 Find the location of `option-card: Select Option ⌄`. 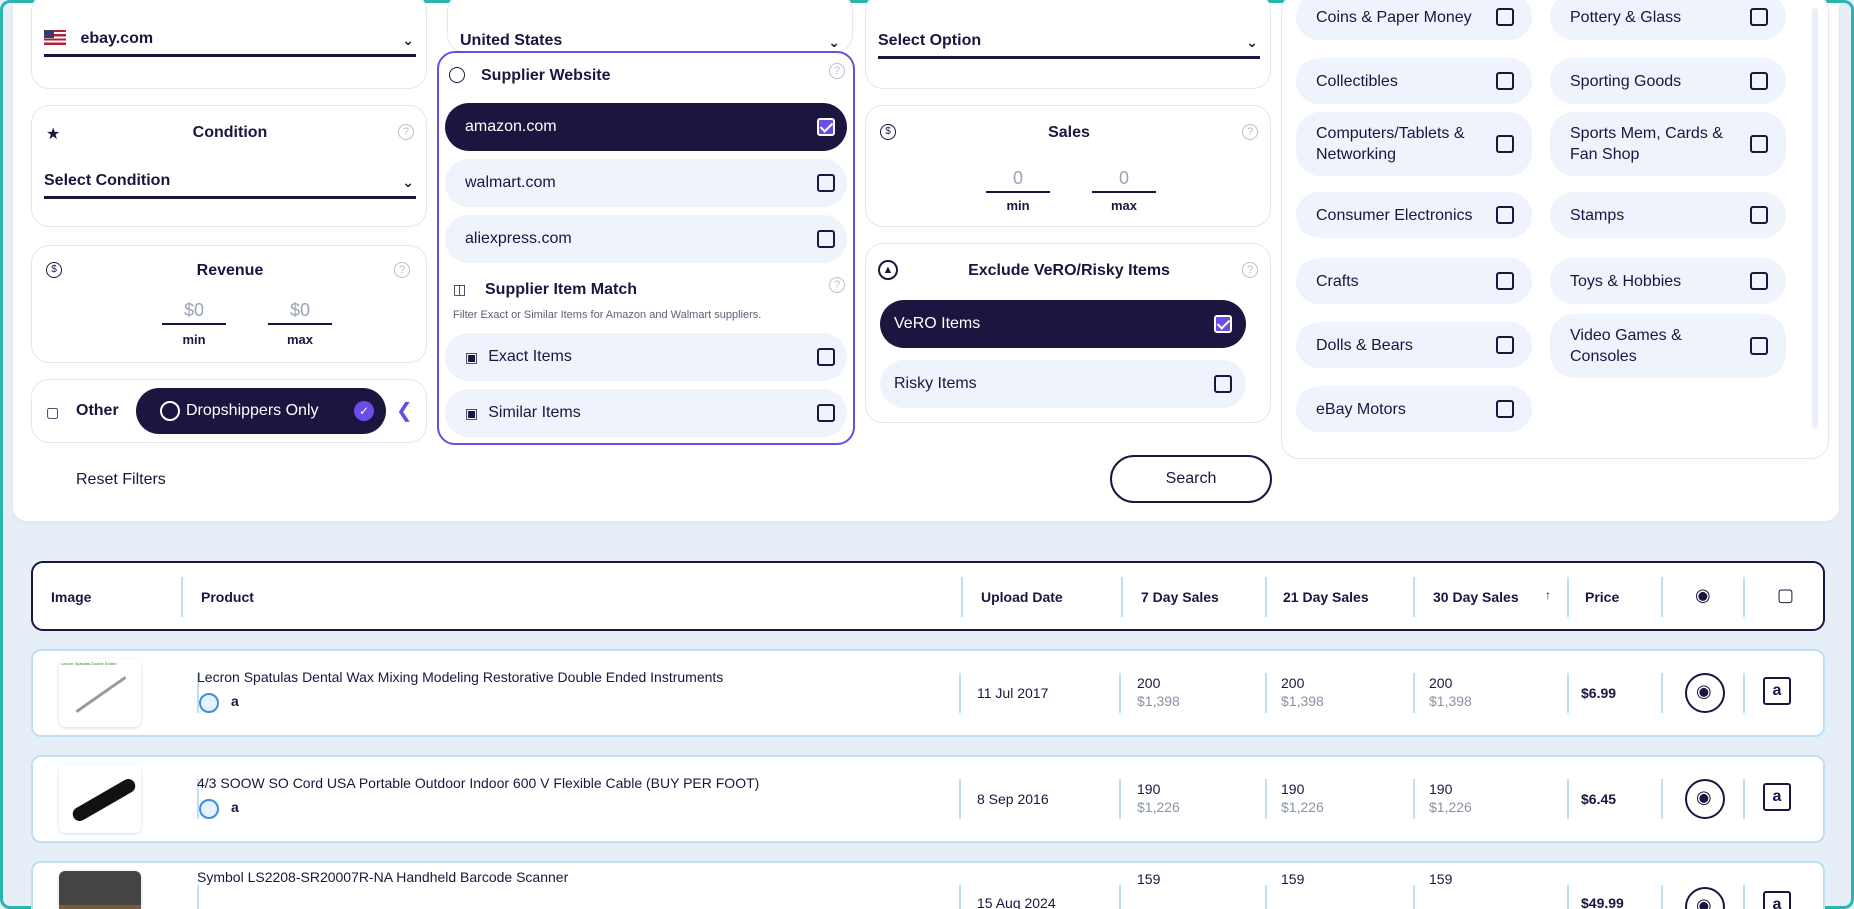

option-card: Select Option ⌄ is located at coordinates (1068, 44).